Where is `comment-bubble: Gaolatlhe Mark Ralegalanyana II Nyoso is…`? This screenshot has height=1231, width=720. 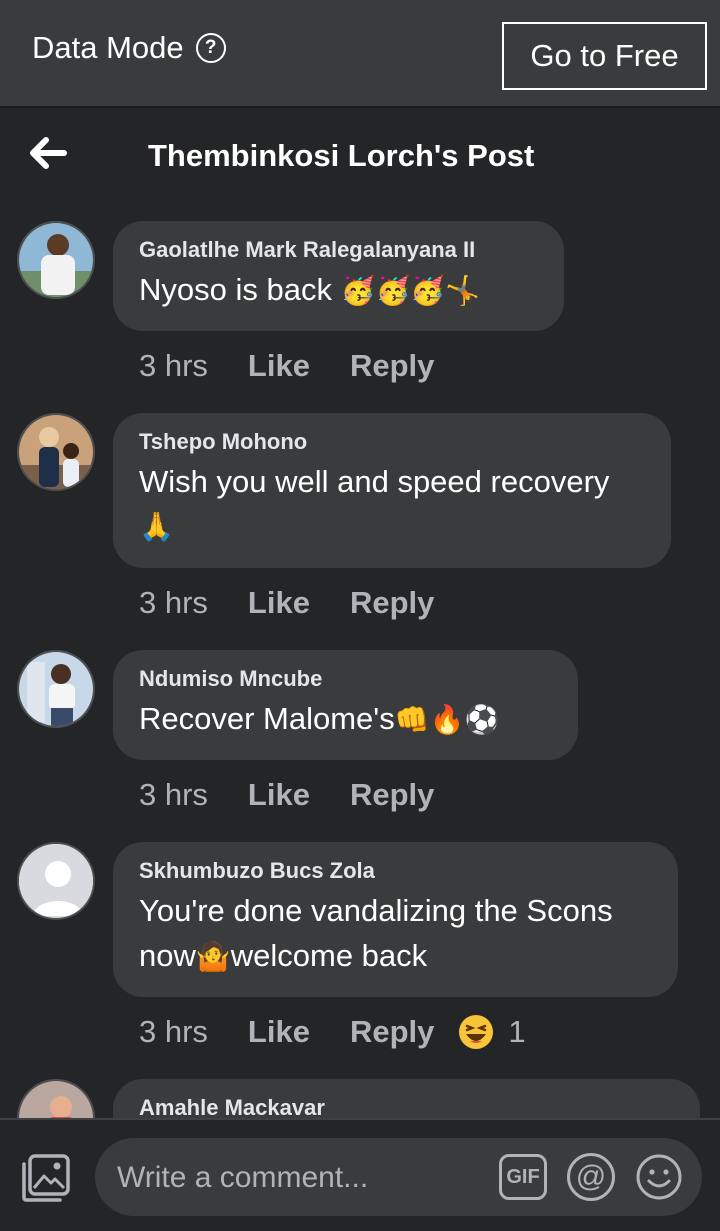
comment-bubble: Gaolatlhe Mark Ralegalanyana II Nyoso is… is located at coordinates (338, 276).